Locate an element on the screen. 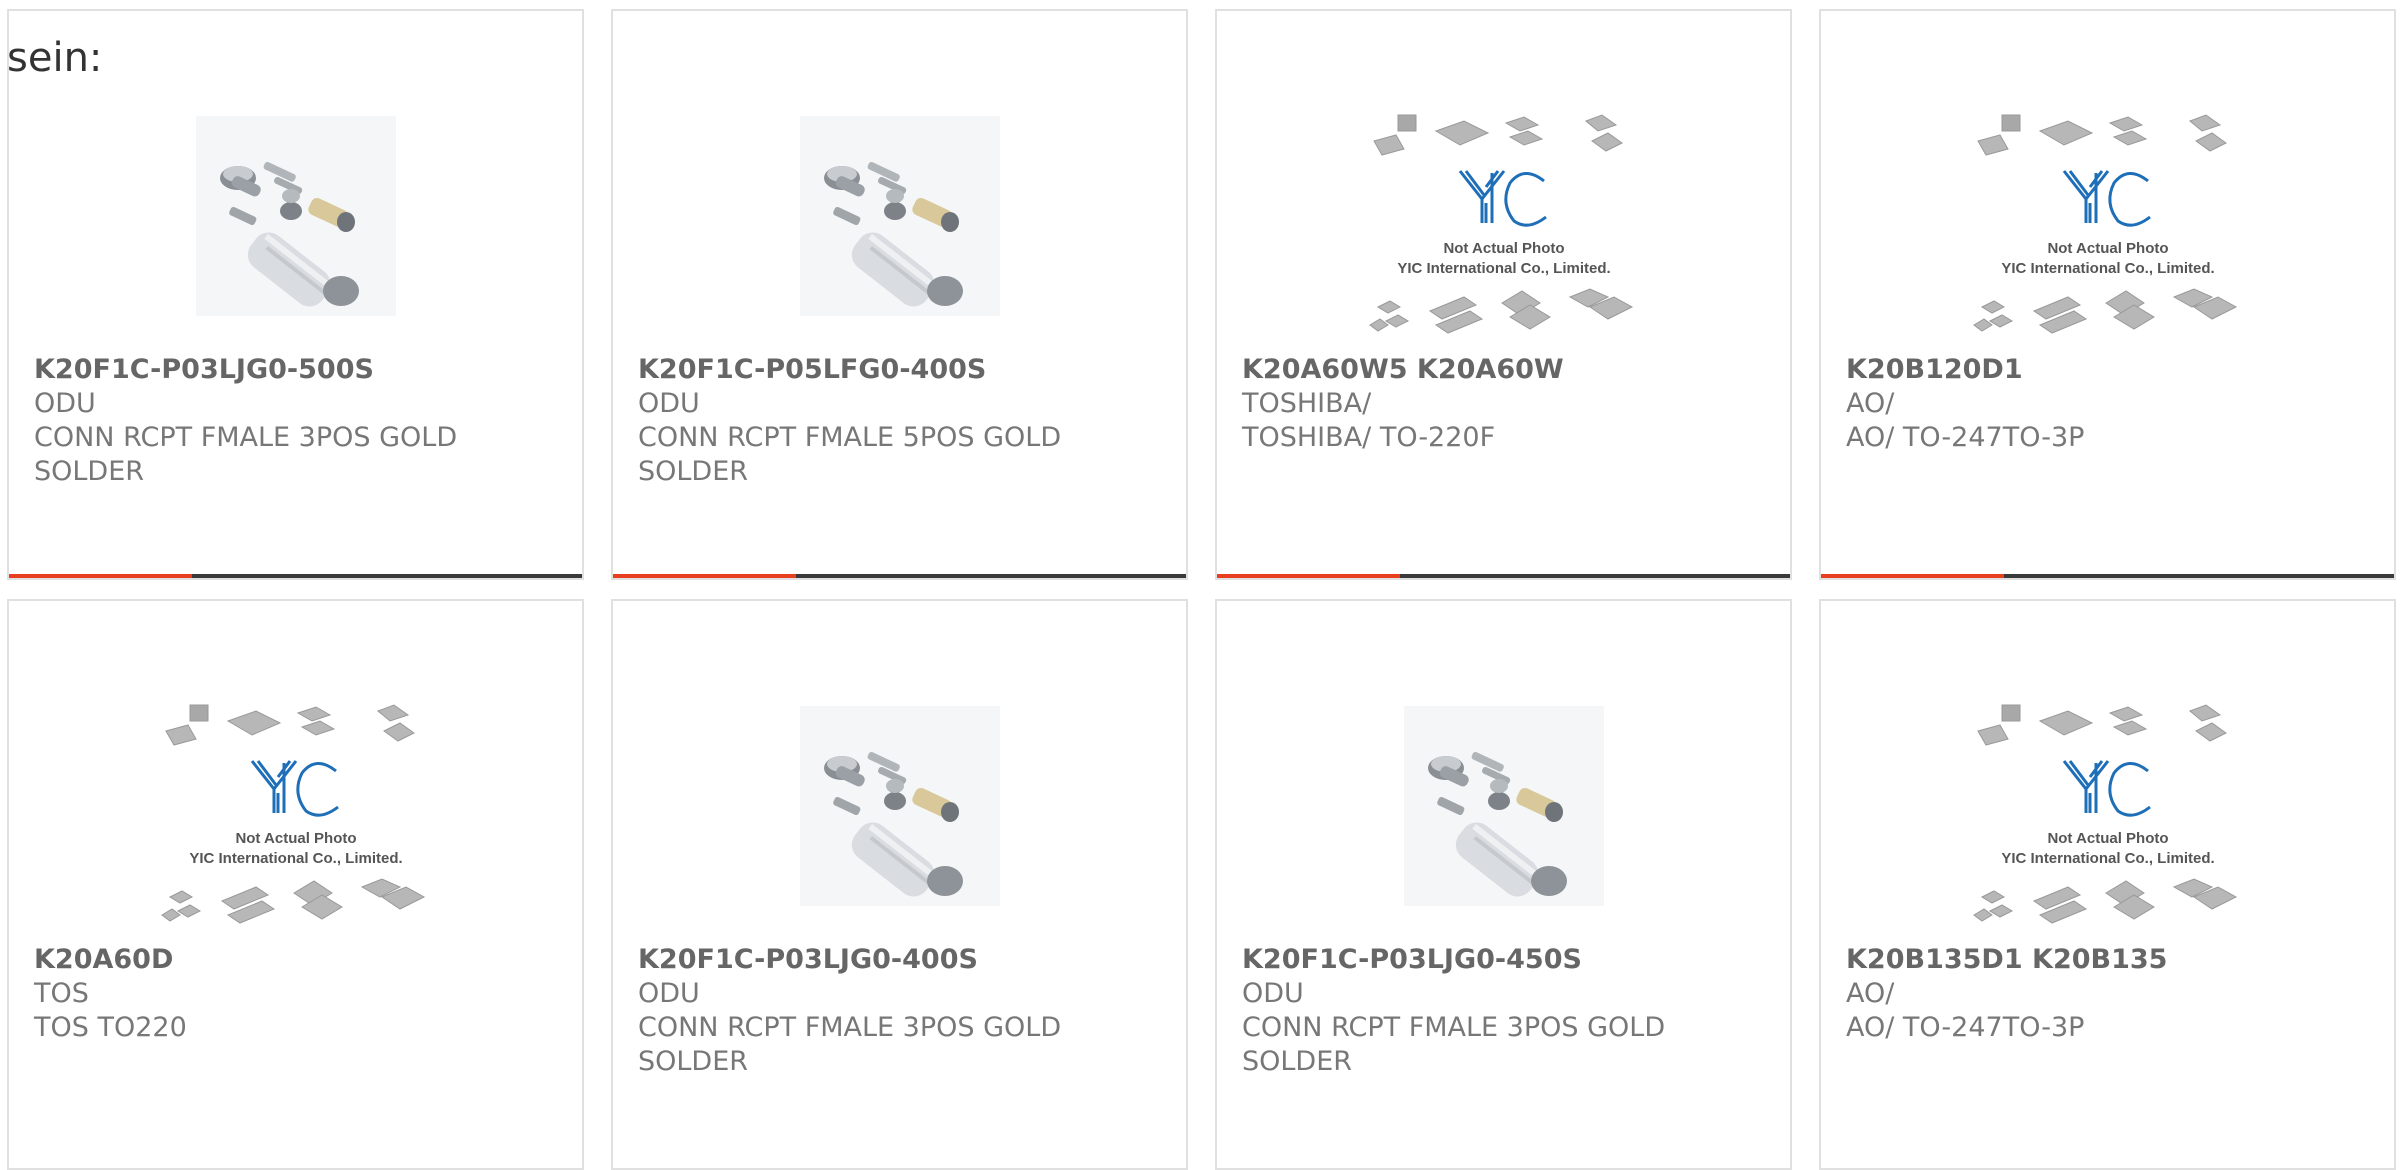 The width and height of the screenshot is (2400, 1170). part-number: K20F1C-P03LJG0-500S is located at coordinates (294, 370).